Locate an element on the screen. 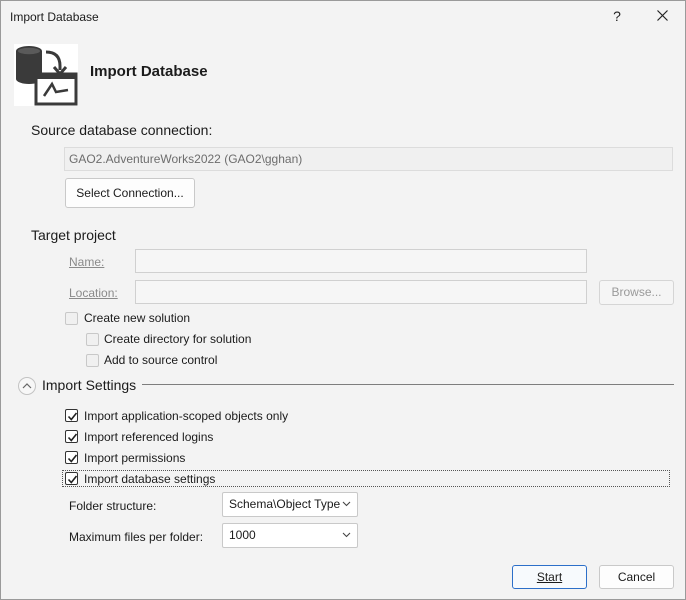 This screenshot has width=686, height=600. import-settings-collapse-button is located at coordinates (27, 386).